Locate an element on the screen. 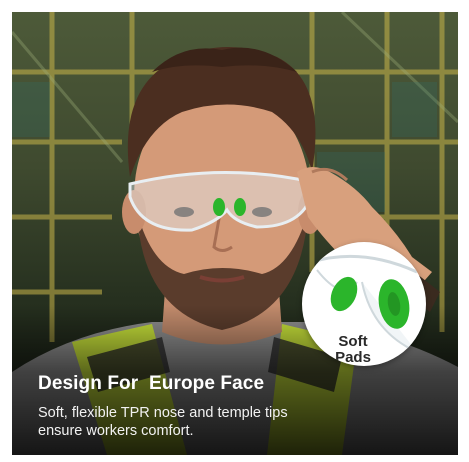 The image size is (469, 462). headline: Design For Europe Face is located at coordinates (151, 383).